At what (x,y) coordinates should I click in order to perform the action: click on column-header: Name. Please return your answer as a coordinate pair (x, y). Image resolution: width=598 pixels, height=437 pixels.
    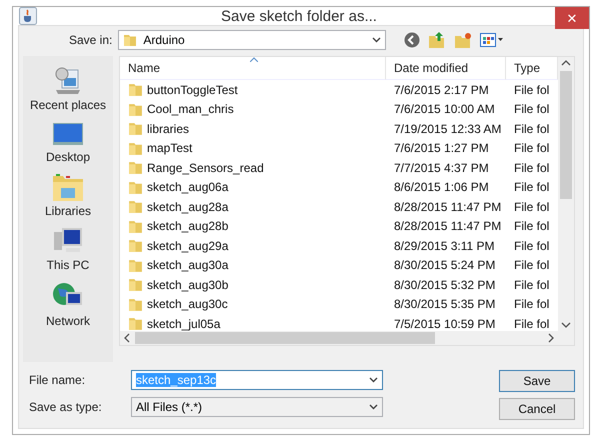
    Looking at the image, I should click on (253, 68).